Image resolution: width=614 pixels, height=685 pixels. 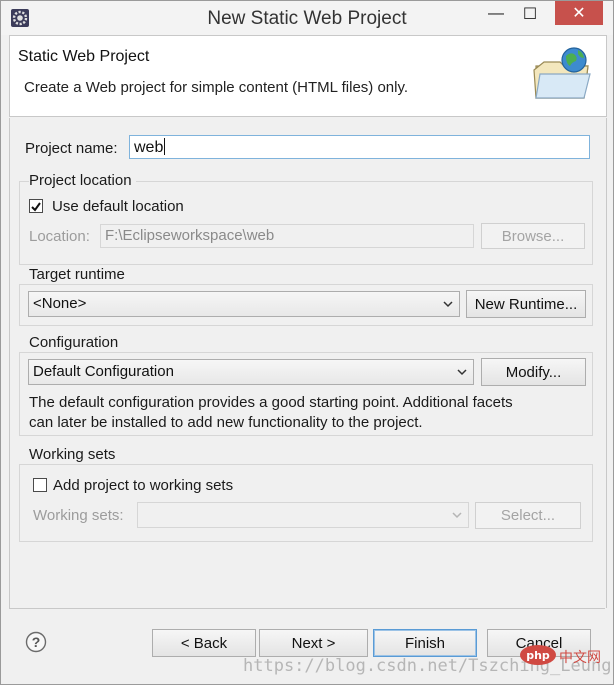 What do you see at coordinates (251, 372) in the screenshot?
I see `configuration-select: Default Configuration` at bounding box center [251, 372].